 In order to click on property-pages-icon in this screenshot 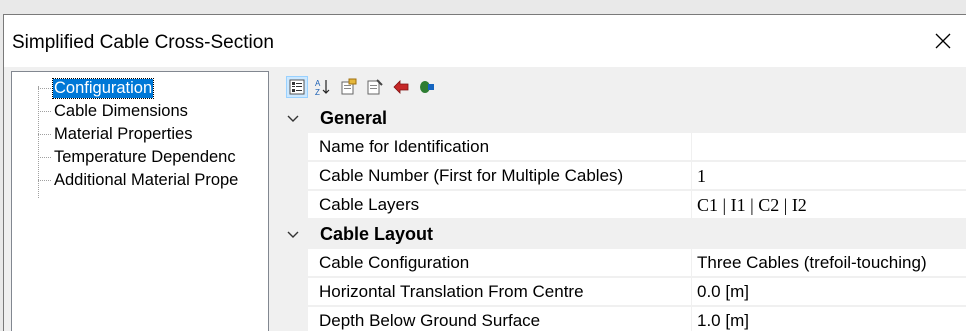, I will do `click(349, 86)`.